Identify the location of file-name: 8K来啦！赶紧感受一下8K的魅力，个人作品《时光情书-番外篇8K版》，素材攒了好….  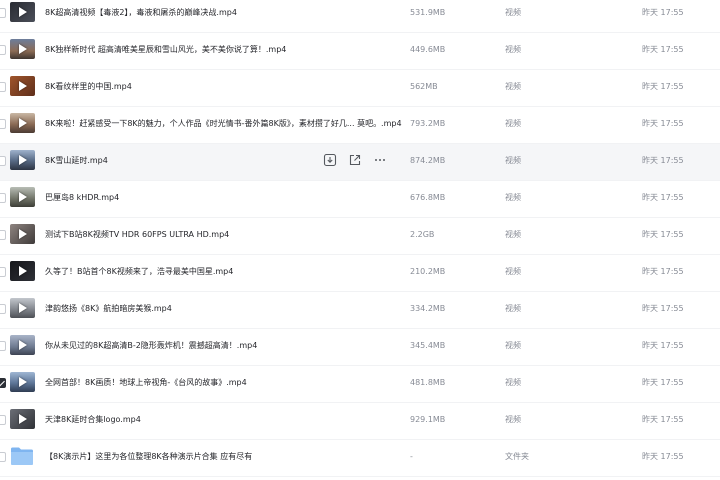
(223, 124).